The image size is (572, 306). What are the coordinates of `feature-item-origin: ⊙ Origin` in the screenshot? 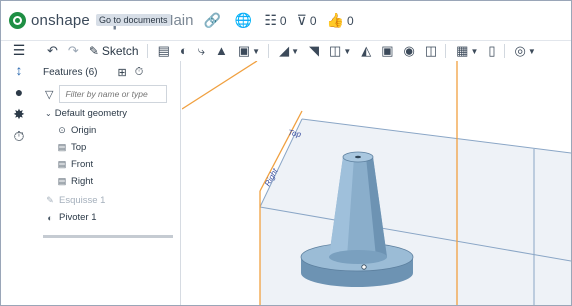 It's located at (108, 130).